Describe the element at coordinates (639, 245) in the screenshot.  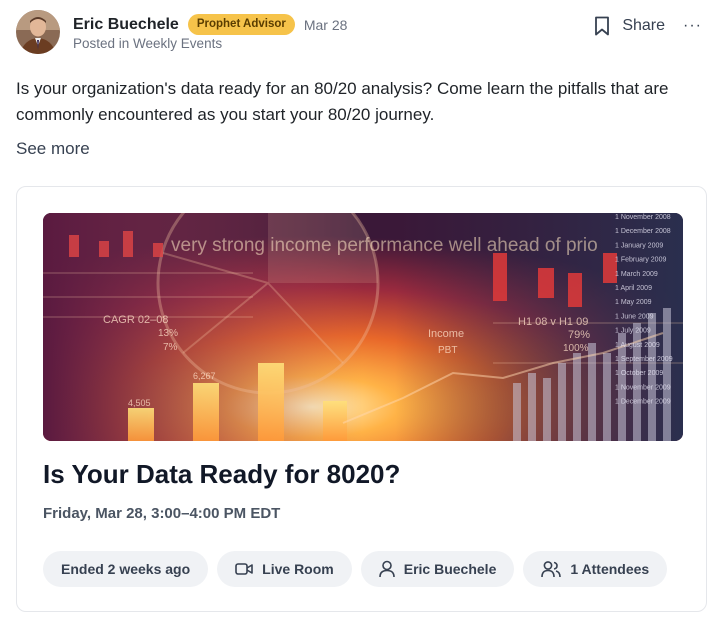
I see `banner-date-label: 1 January 2009` at that location.